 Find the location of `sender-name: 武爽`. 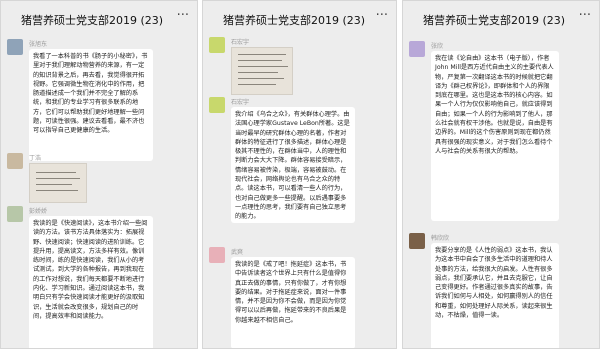

sender-name: 武爽 is located at coordinates (237, 252).